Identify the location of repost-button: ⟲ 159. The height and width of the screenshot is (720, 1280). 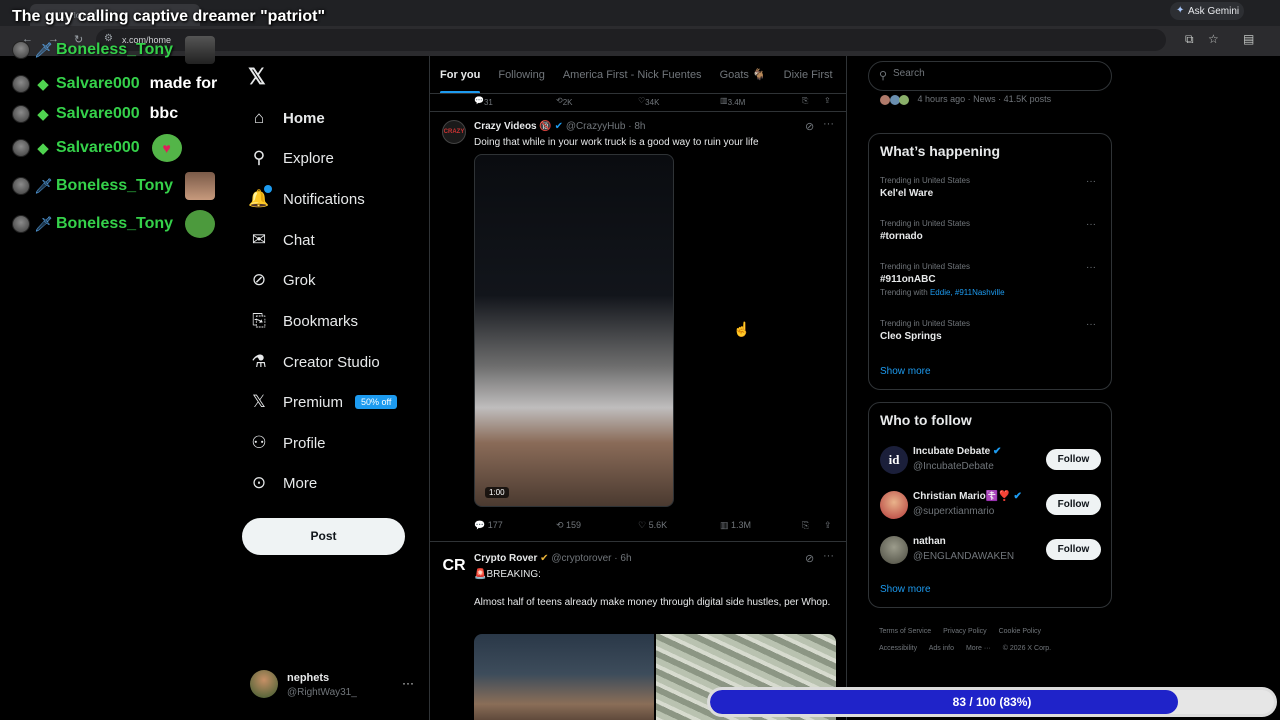
(568, 525).